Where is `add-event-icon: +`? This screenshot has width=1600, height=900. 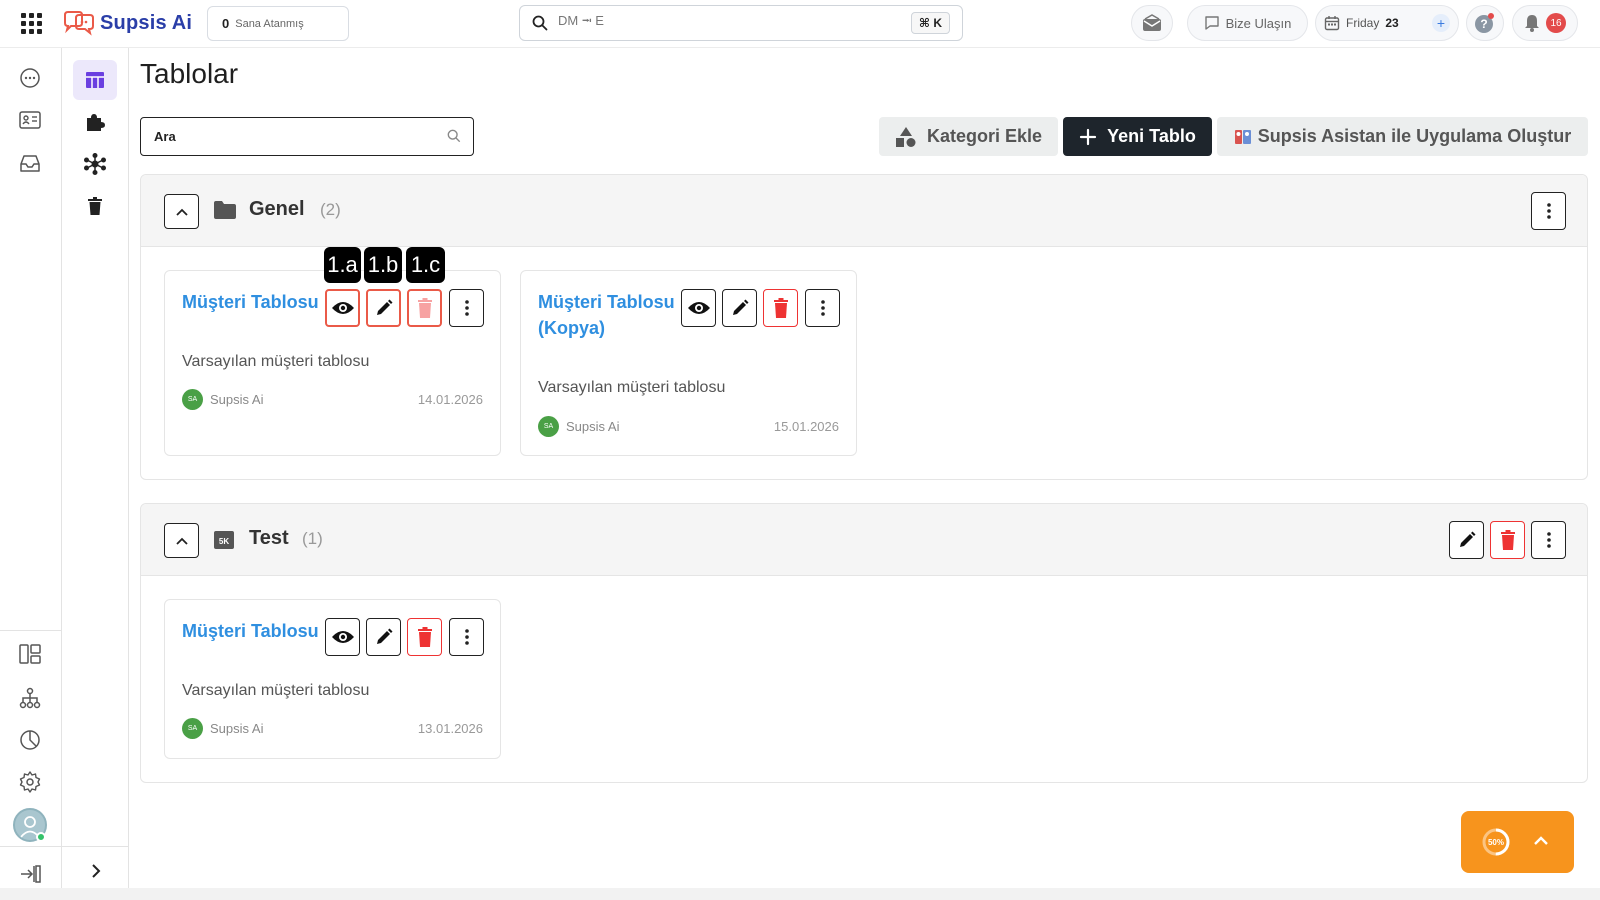
add-event-icon: + is located at coordinates (1441, 23).